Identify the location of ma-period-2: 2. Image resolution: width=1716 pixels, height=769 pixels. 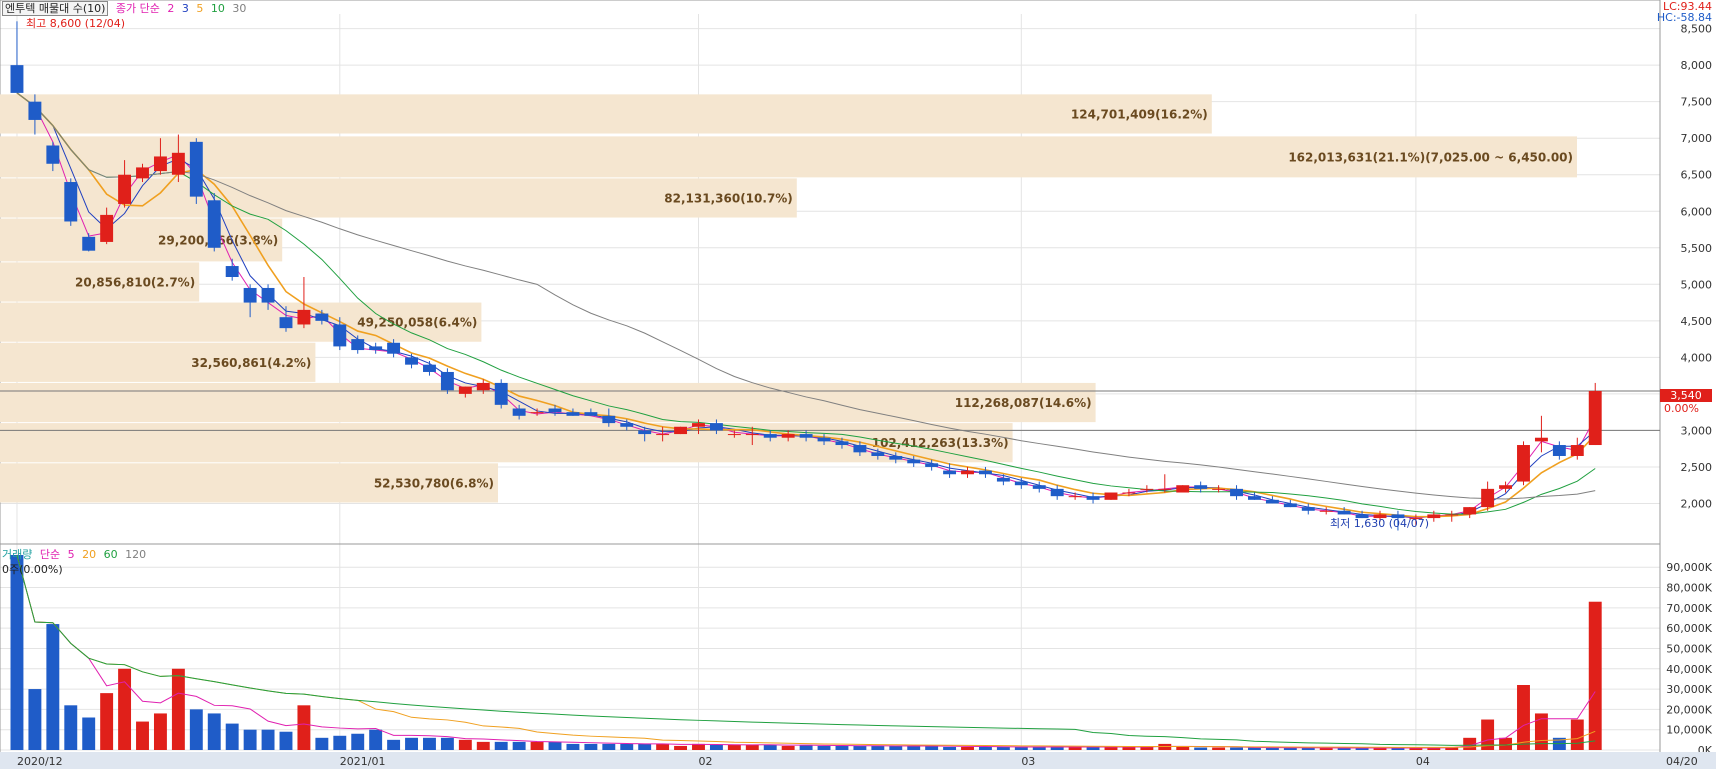
(170, 8).